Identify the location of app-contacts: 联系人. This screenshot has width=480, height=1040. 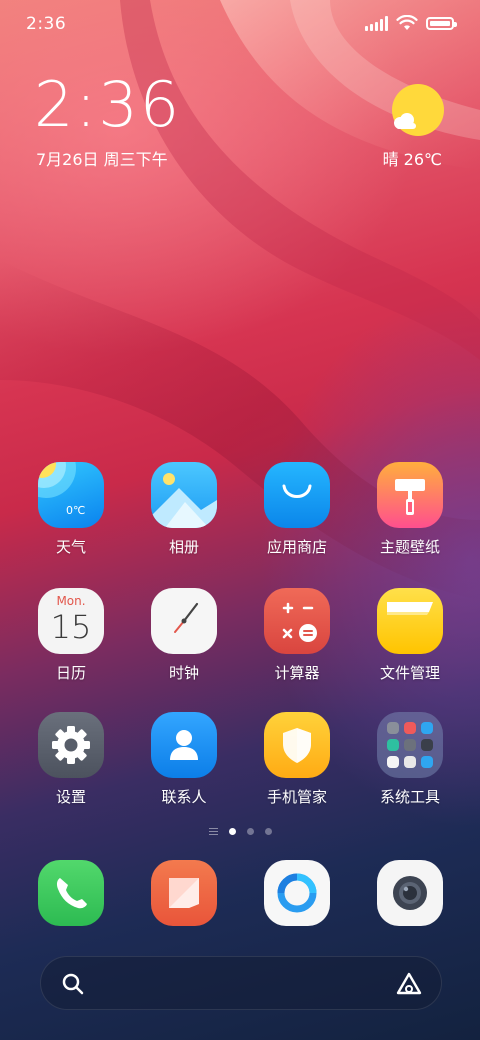
(184, 759).